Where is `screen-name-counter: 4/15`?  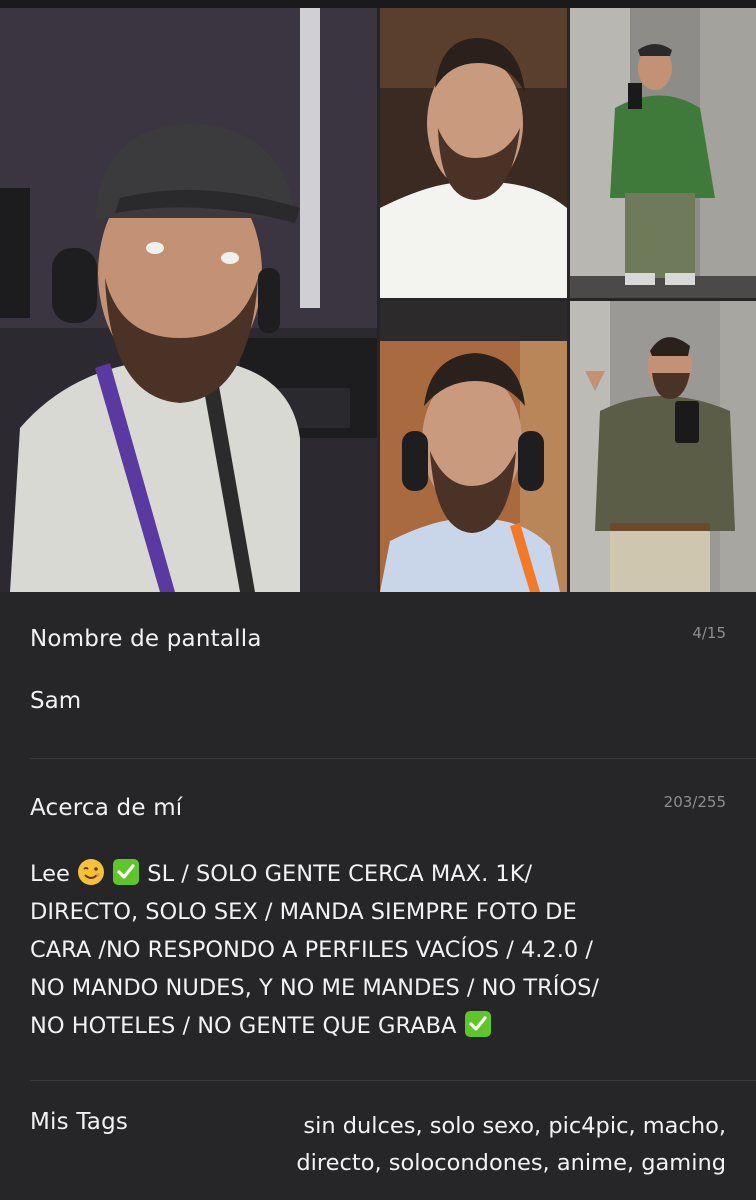
screen-name-counter: 4/15 is located at coordinates (709, 633).